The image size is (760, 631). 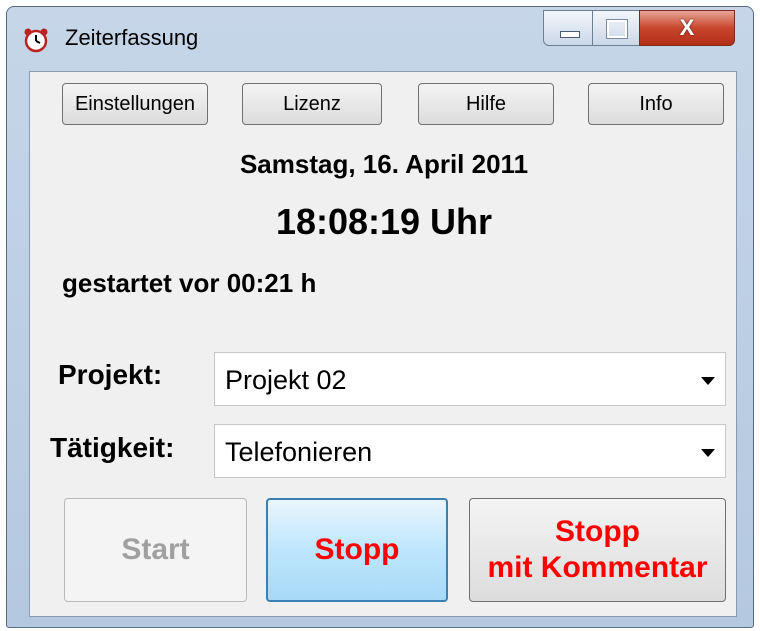 What do you see at coordinates (380, 41) in the screenshot?
I see `title-bar: Zeiterfassung X` at bounding box center [380, 41].